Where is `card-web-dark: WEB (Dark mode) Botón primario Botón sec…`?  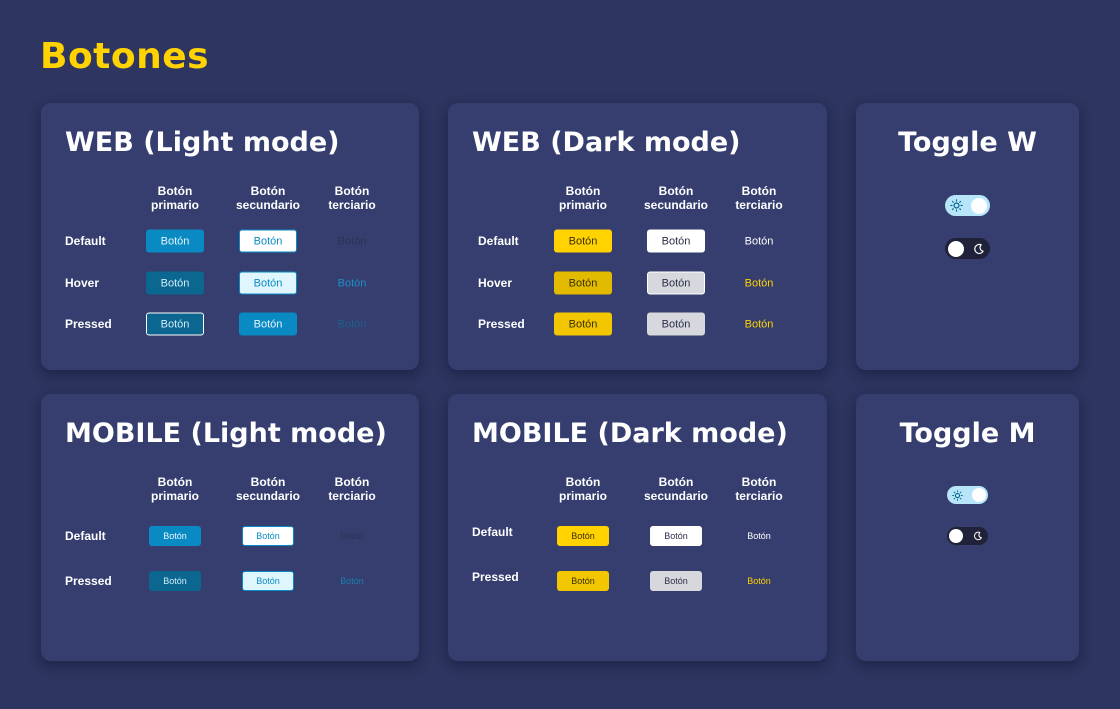 card-web-dark: WEB (Dark mode) Botón primario Botón sec… is located at coordinates (637, 236).